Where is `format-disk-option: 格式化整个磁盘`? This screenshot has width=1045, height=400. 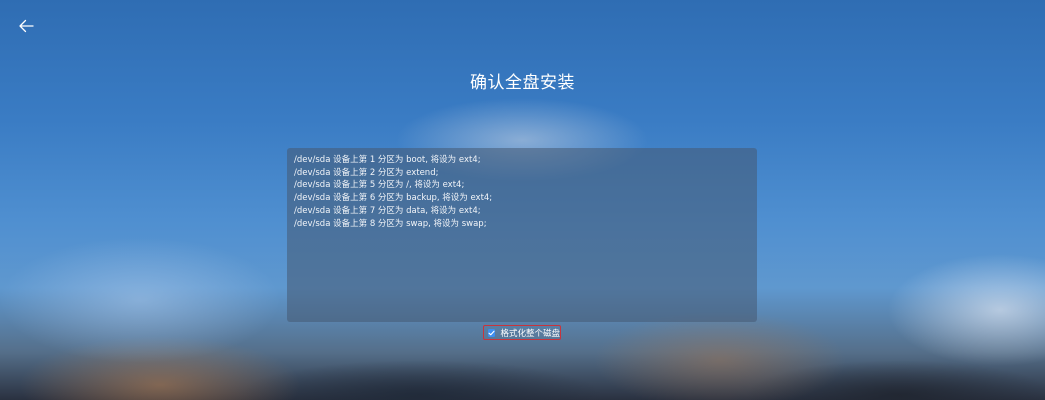
format-disk-option: 格式化整个磁盘 is located at coordinates (522, 332).